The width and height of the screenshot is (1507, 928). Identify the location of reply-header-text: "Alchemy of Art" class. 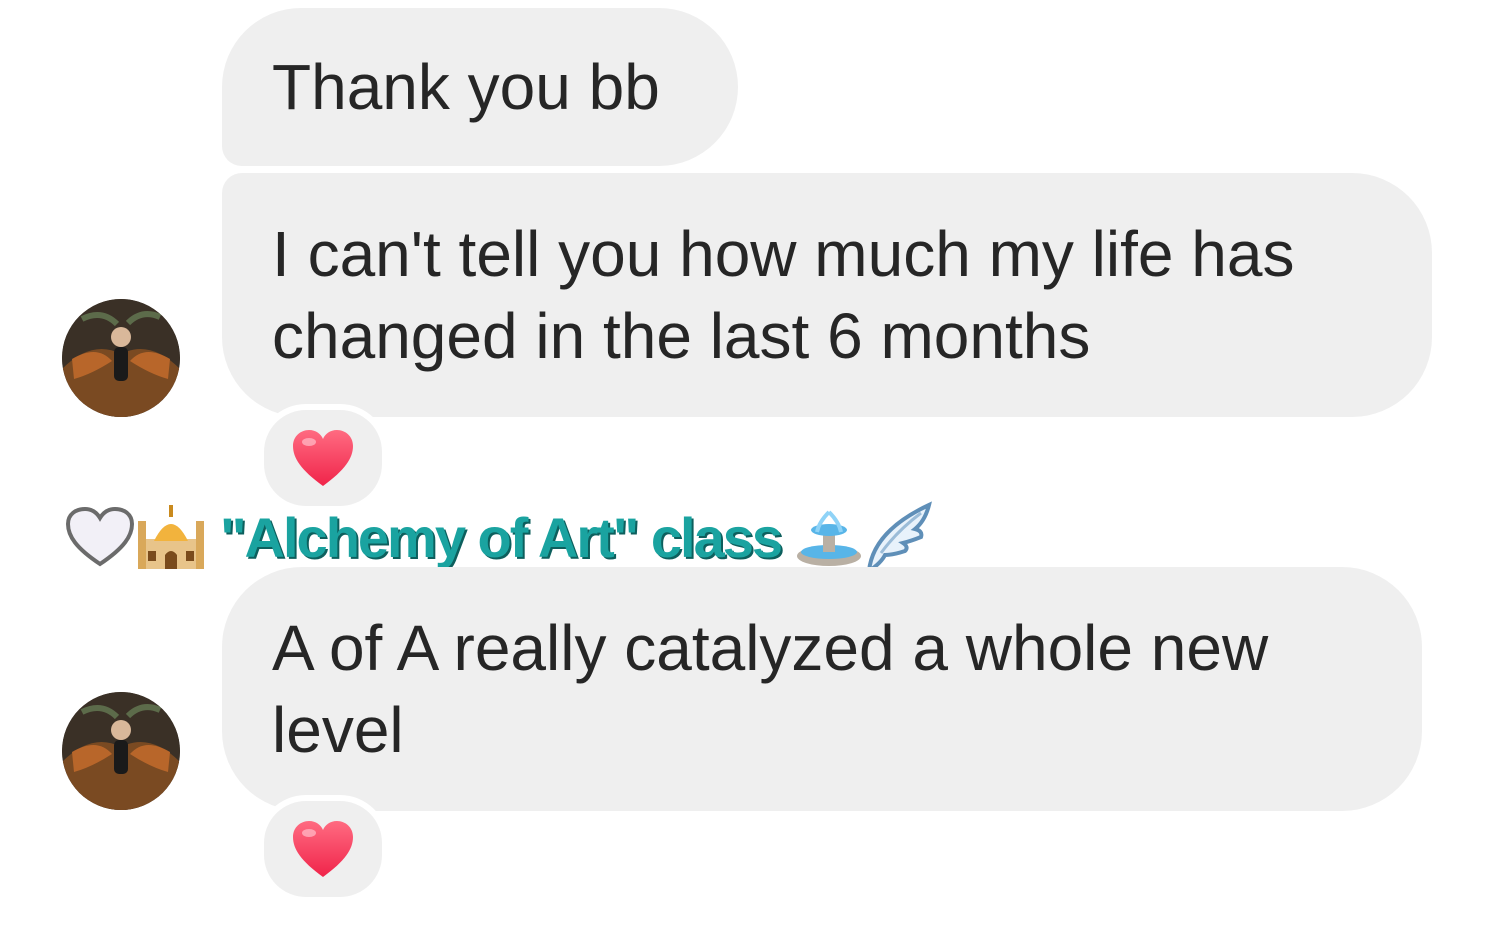
(501, 537).